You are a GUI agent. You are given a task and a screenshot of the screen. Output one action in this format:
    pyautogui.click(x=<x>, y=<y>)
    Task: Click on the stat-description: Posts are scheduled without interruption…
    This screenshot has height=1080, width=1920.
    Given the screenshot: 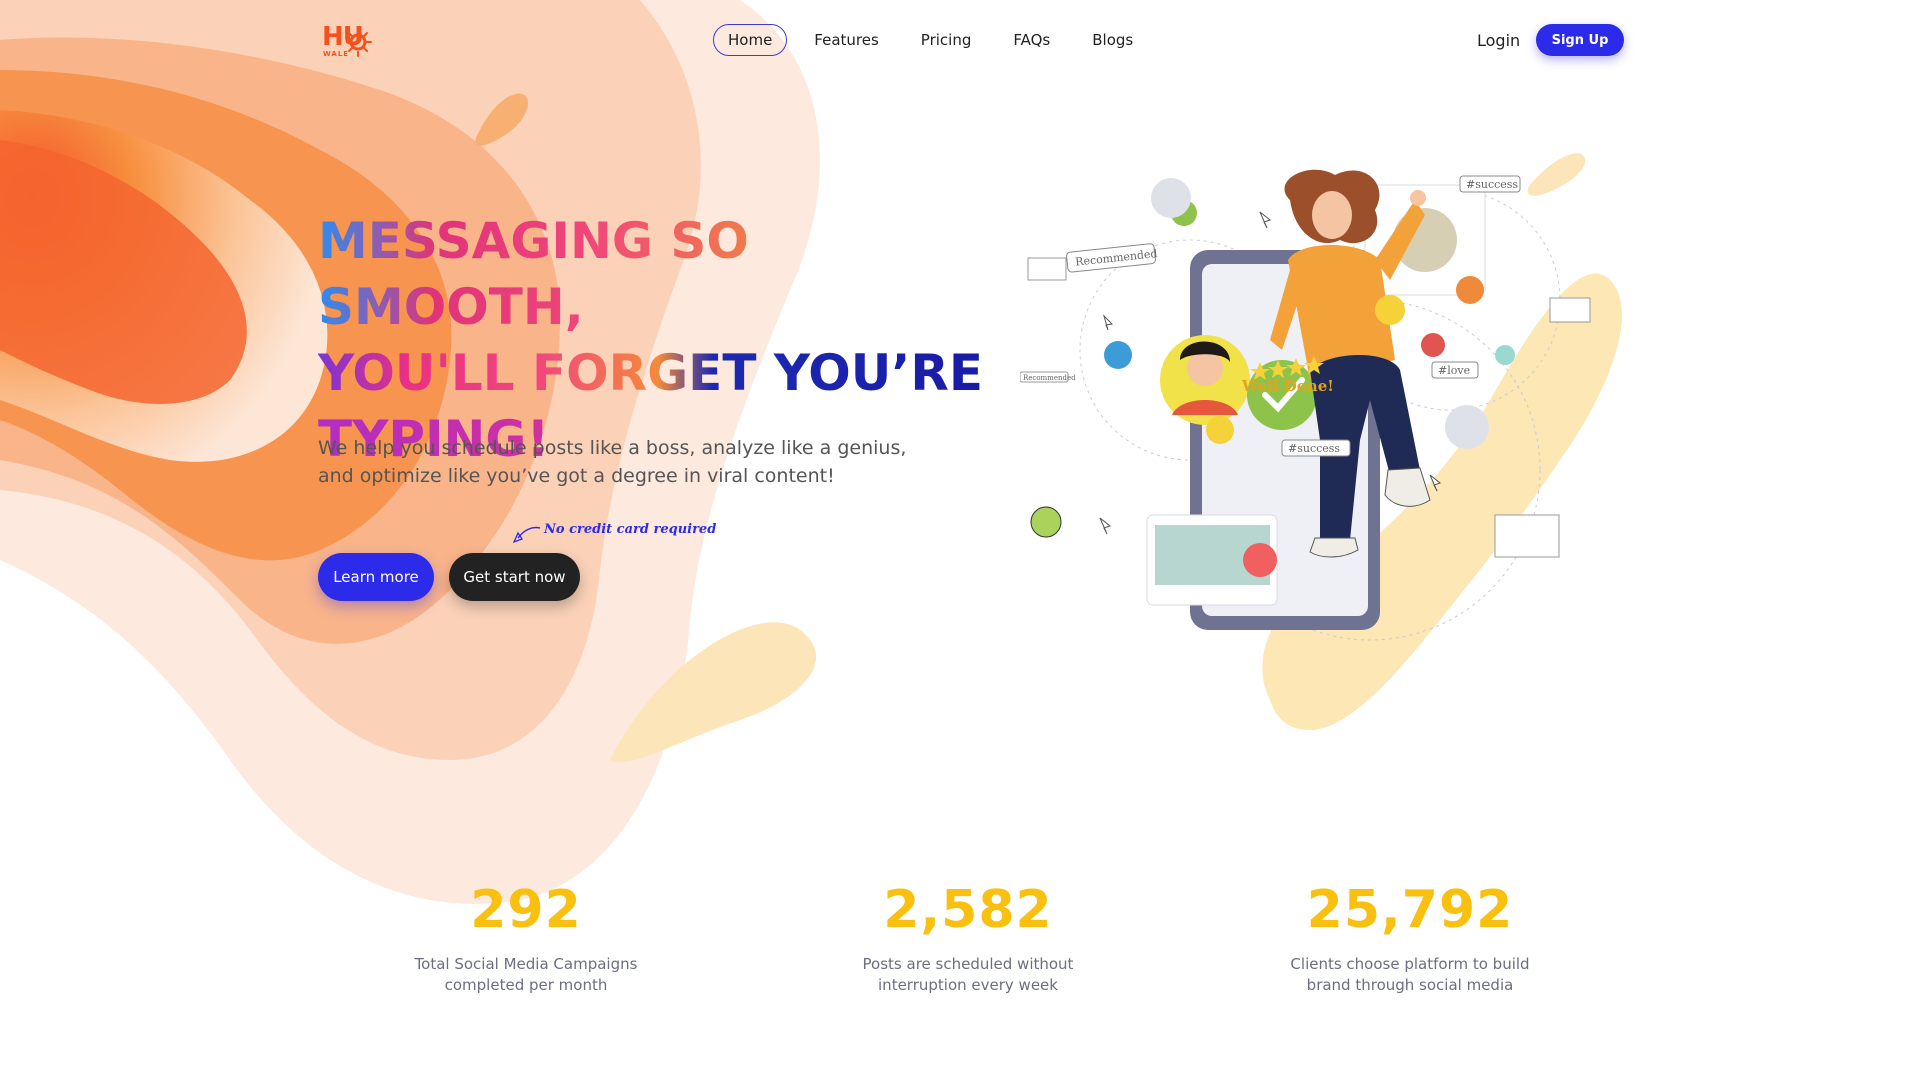 What is the action you would take?
    pyautogui.click(x=968, y=975)
    